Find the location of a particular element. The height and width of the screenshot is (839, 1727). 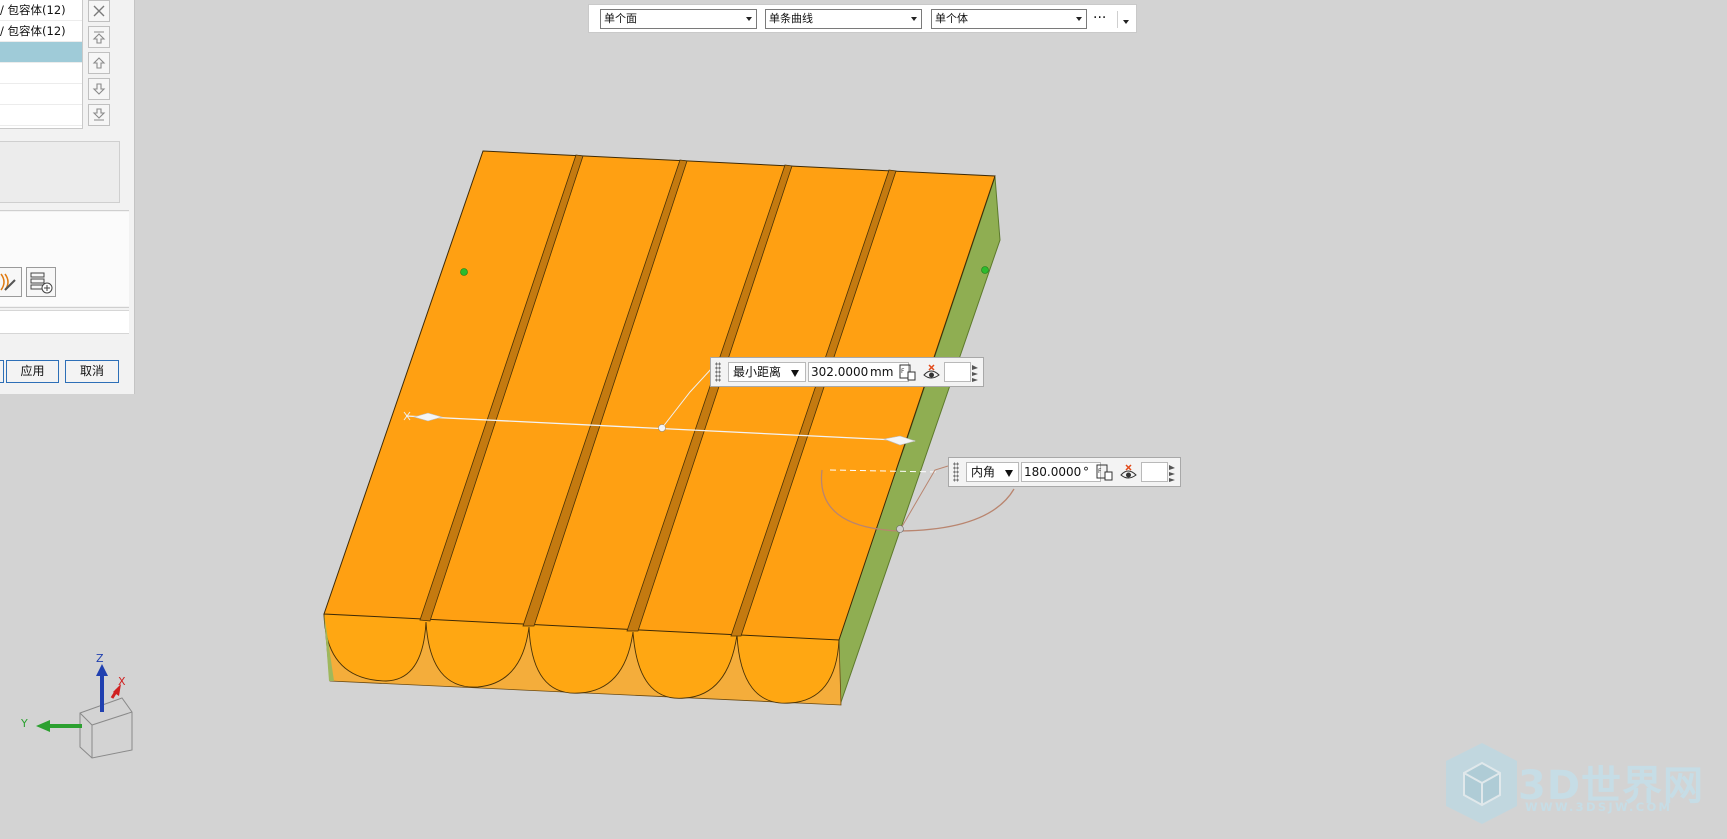

move-down-button is located at coordinates (99, 89).